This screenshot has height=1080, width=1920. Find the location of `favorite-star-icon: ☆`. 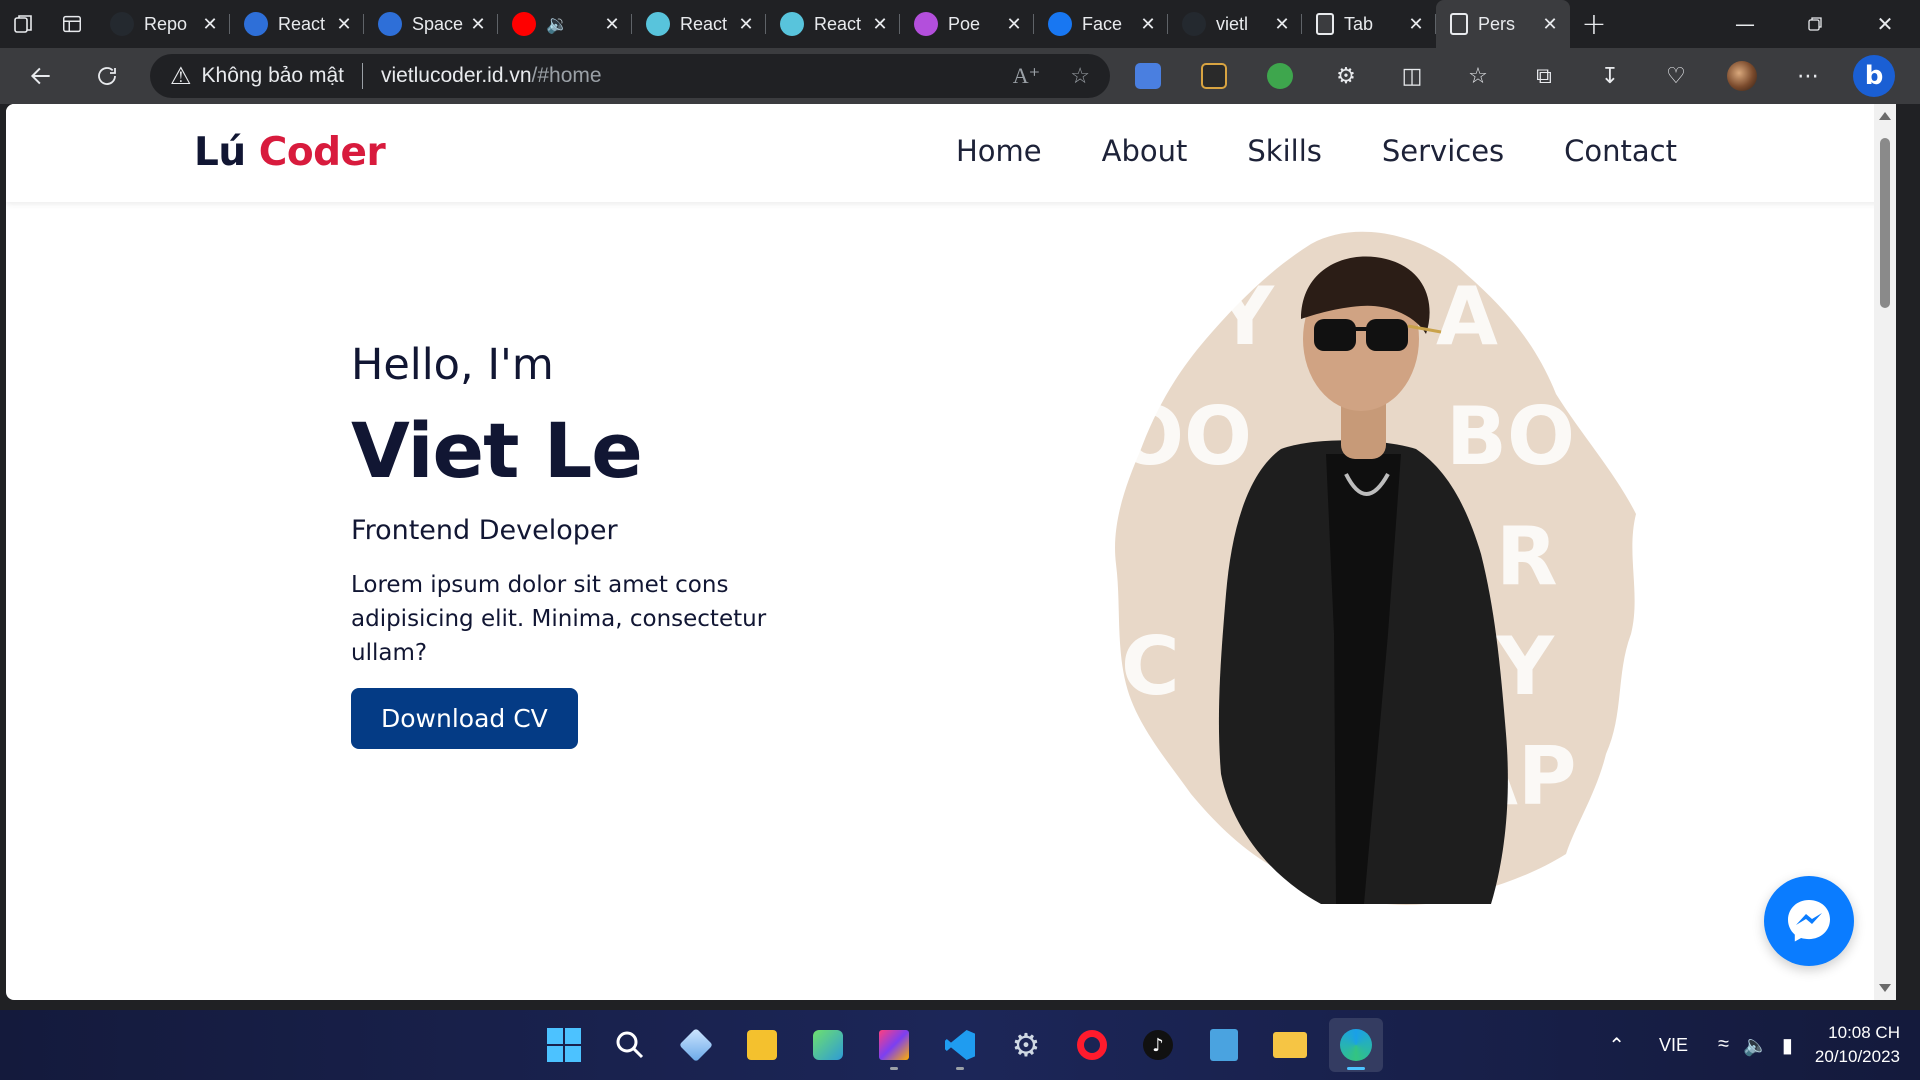

favorite-star-icon: ☆ is located at coordinates (1080, 76).